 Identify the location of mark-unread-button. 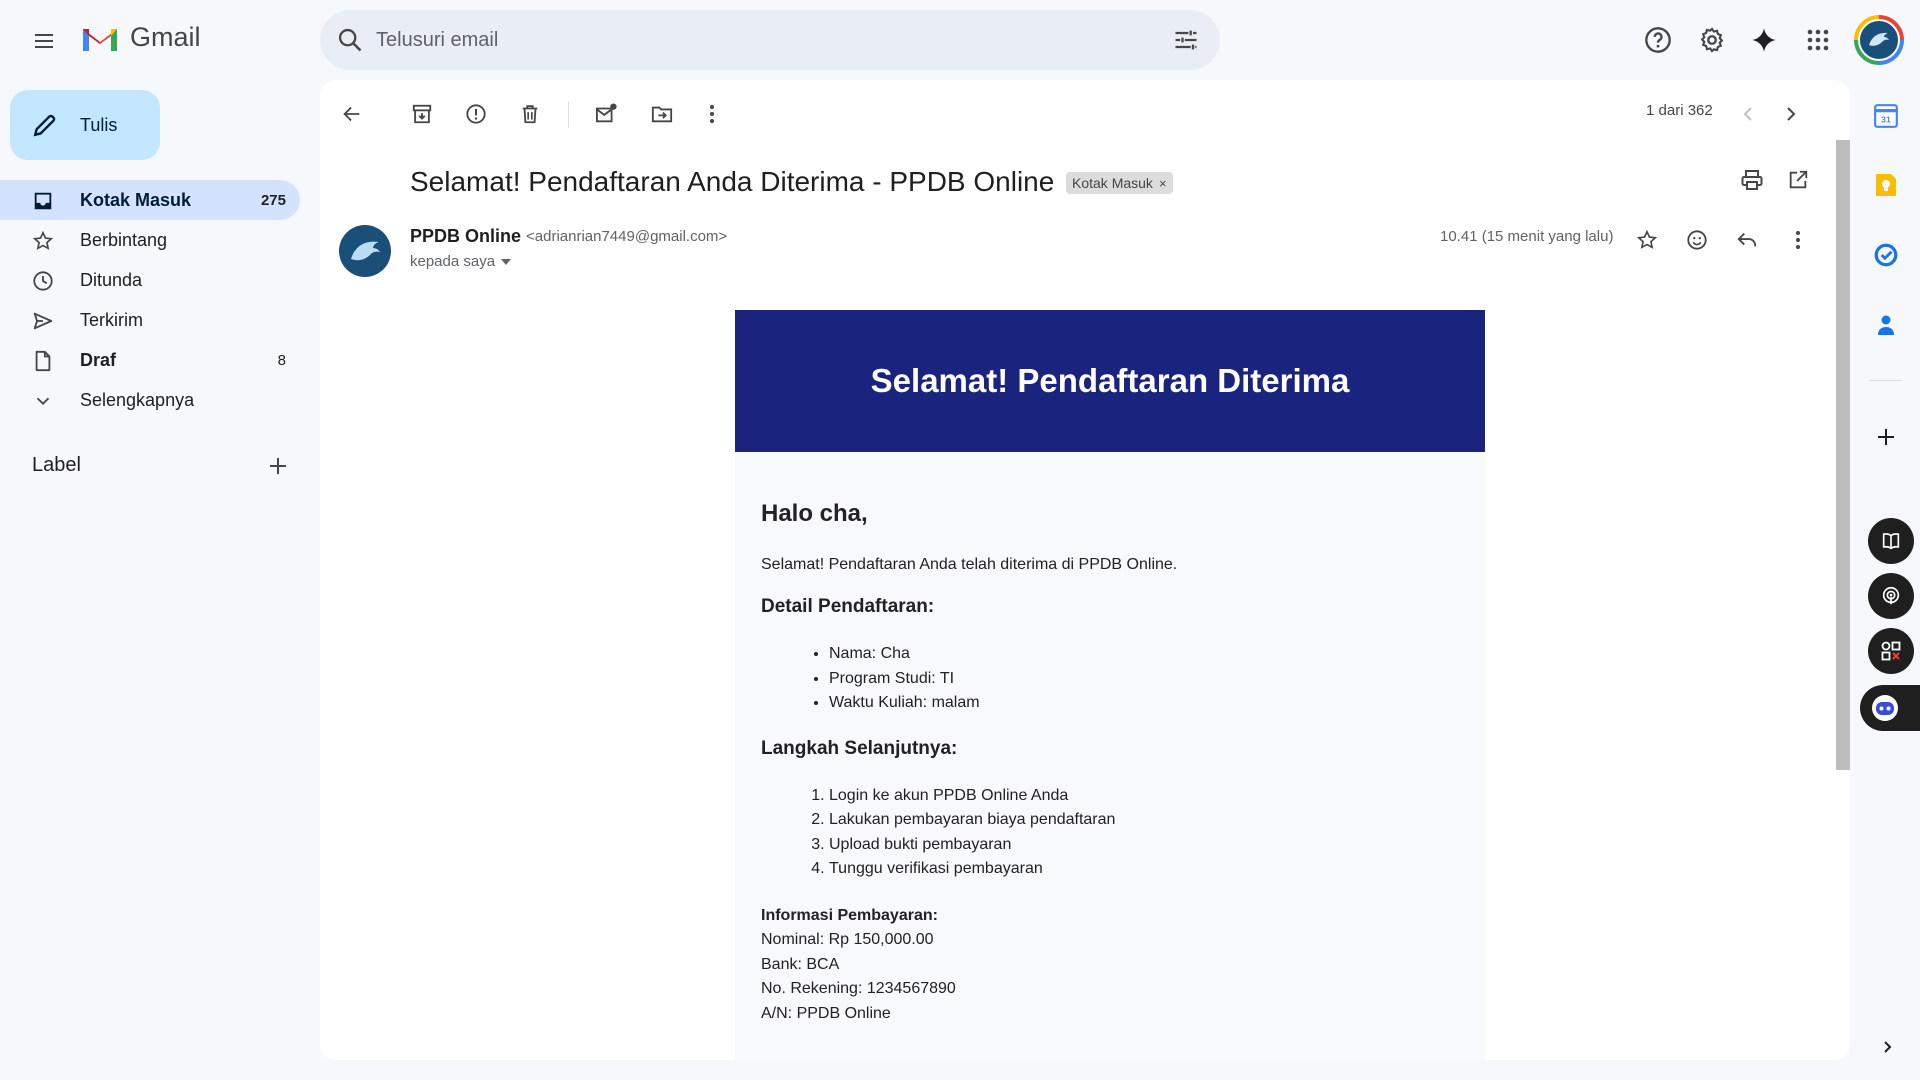
(607, 114).